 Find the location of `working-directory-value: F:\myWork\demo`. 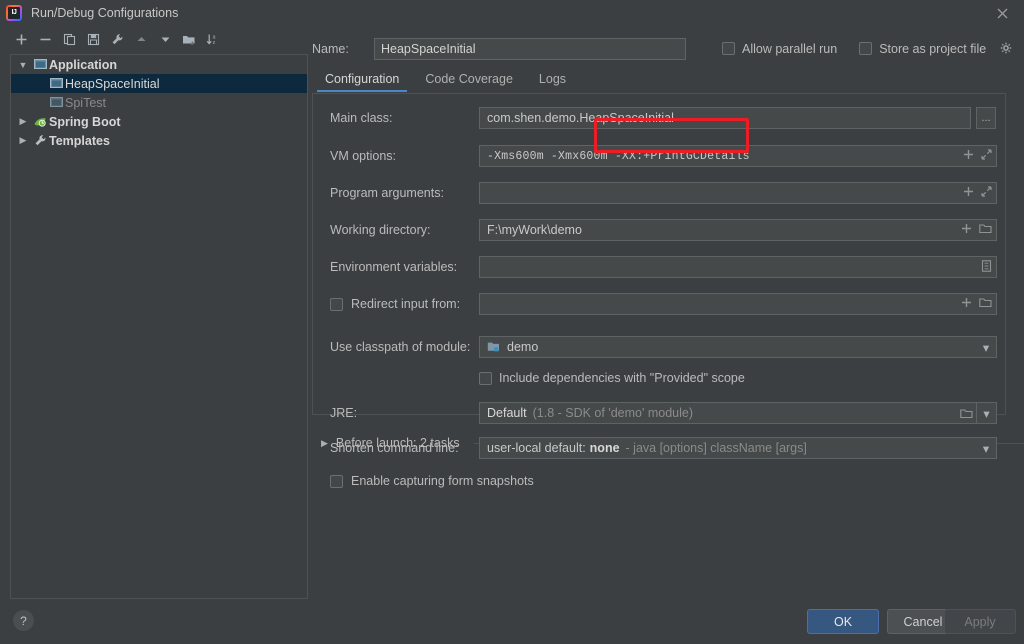

working-directory-value: F:\myWork\demo is located at coordinates (534, 230).